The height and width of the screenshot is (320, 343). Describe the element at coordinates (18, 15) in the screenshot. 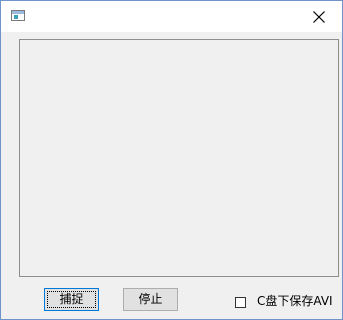

I see `app-window-icon` at that location.